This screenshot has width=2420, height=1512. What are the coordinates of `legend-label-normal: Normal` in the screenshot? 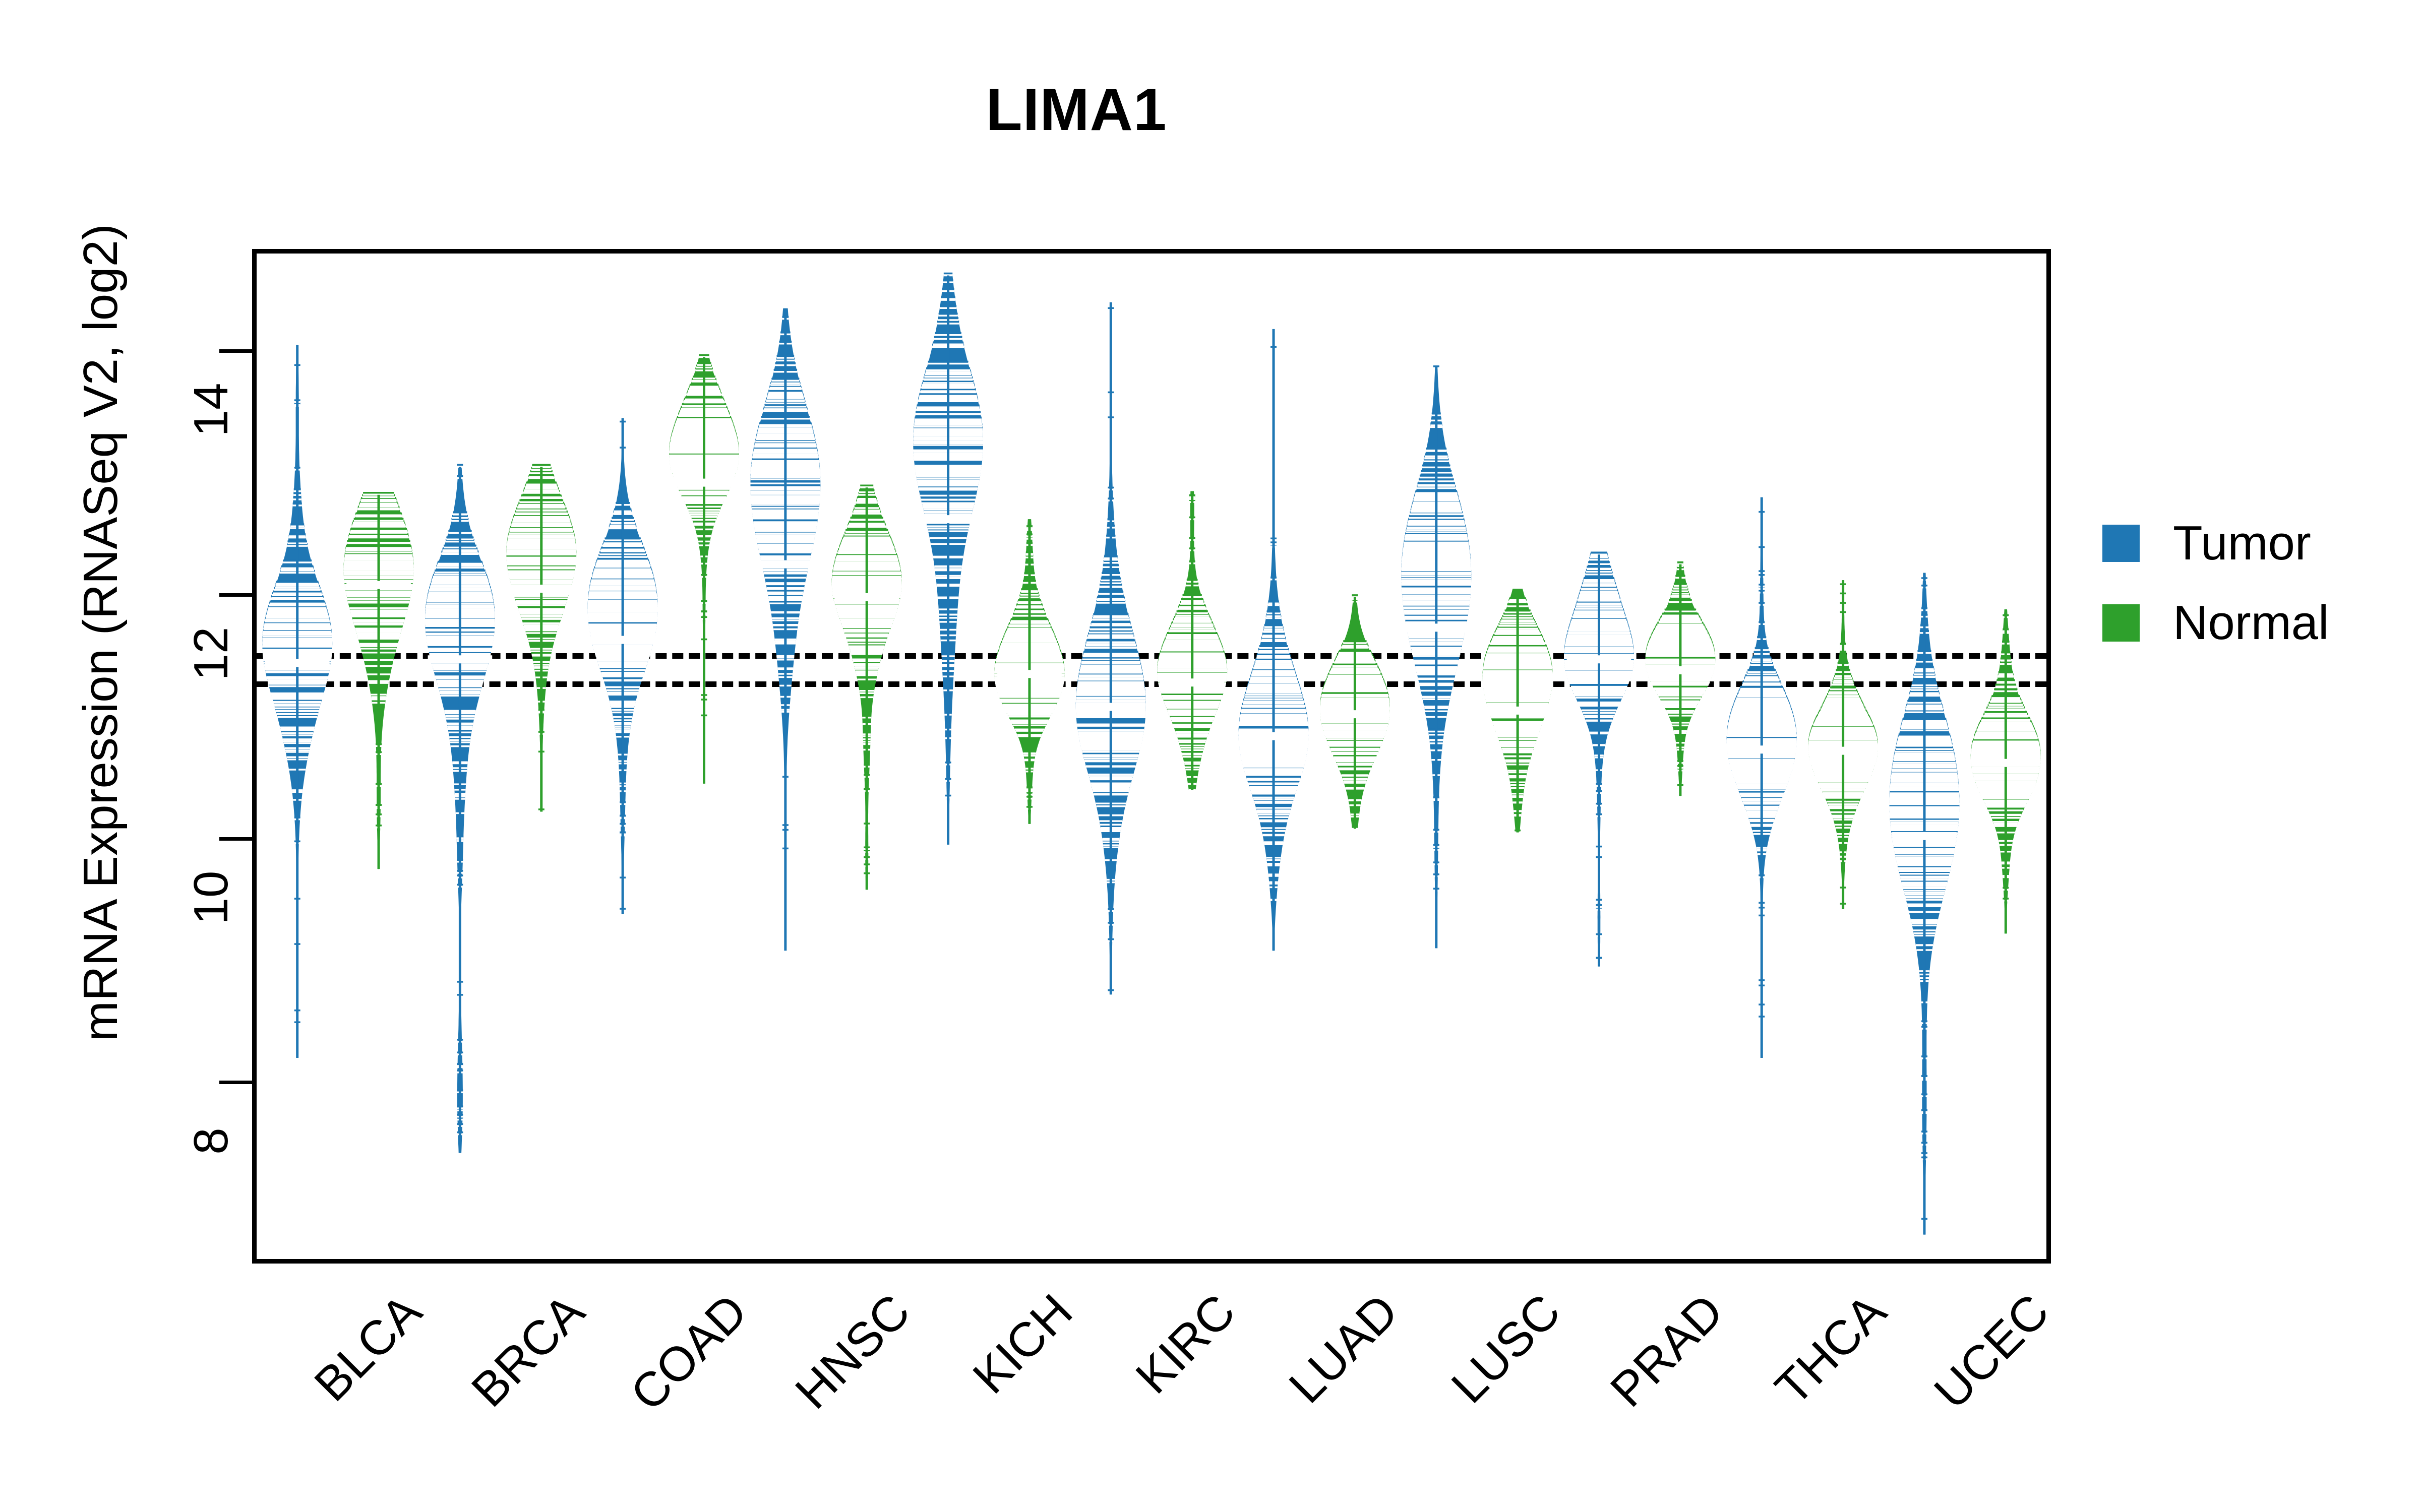 It's located at (2251, 623).